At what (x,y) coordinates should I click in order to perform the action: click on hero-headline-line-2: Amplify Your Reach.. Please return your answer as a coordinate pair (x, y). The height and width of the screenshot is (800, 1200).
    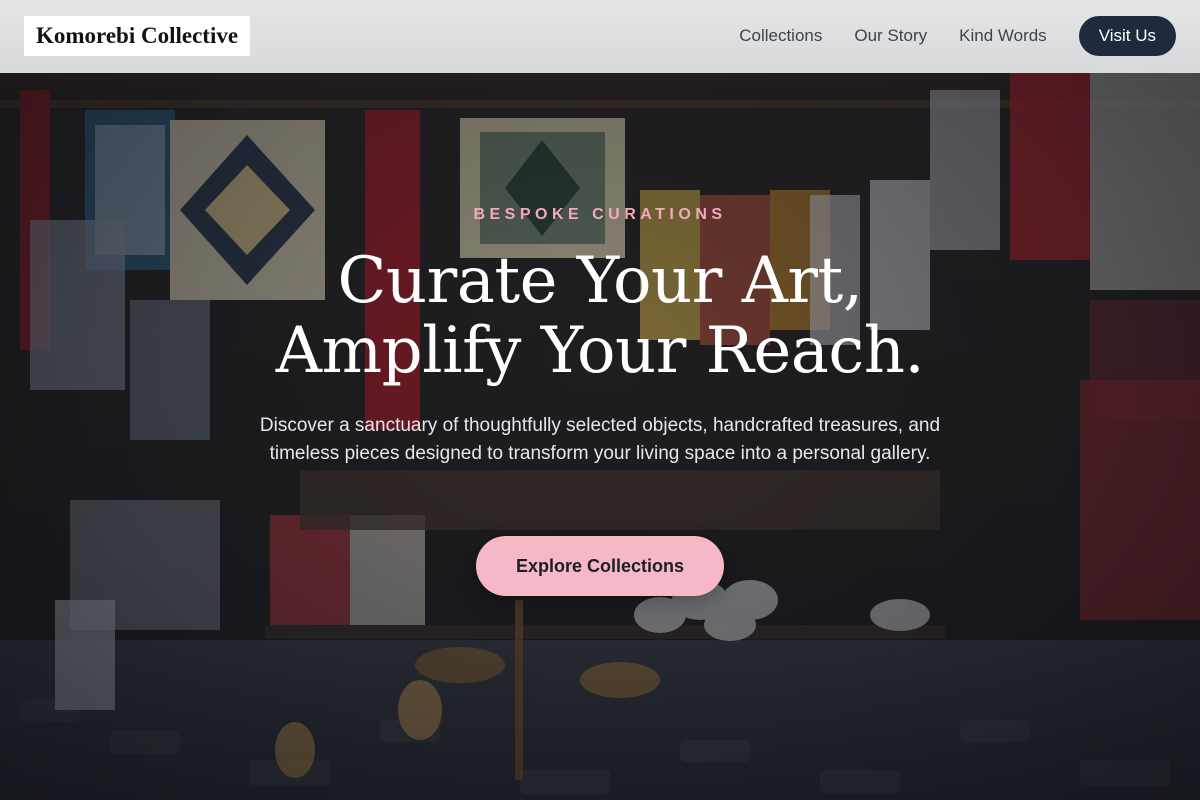
    Looking at the image, I should click on (600, 351).